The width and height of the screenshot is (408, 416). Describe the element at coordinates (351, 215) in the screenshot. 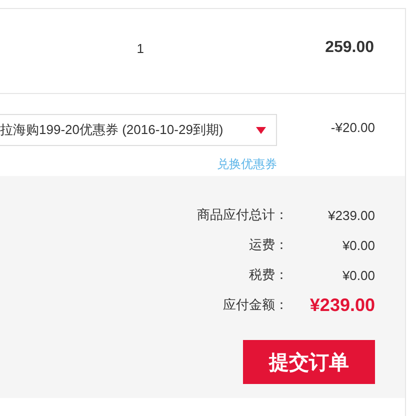

I see `summary-value: ¥239.00` at that location.